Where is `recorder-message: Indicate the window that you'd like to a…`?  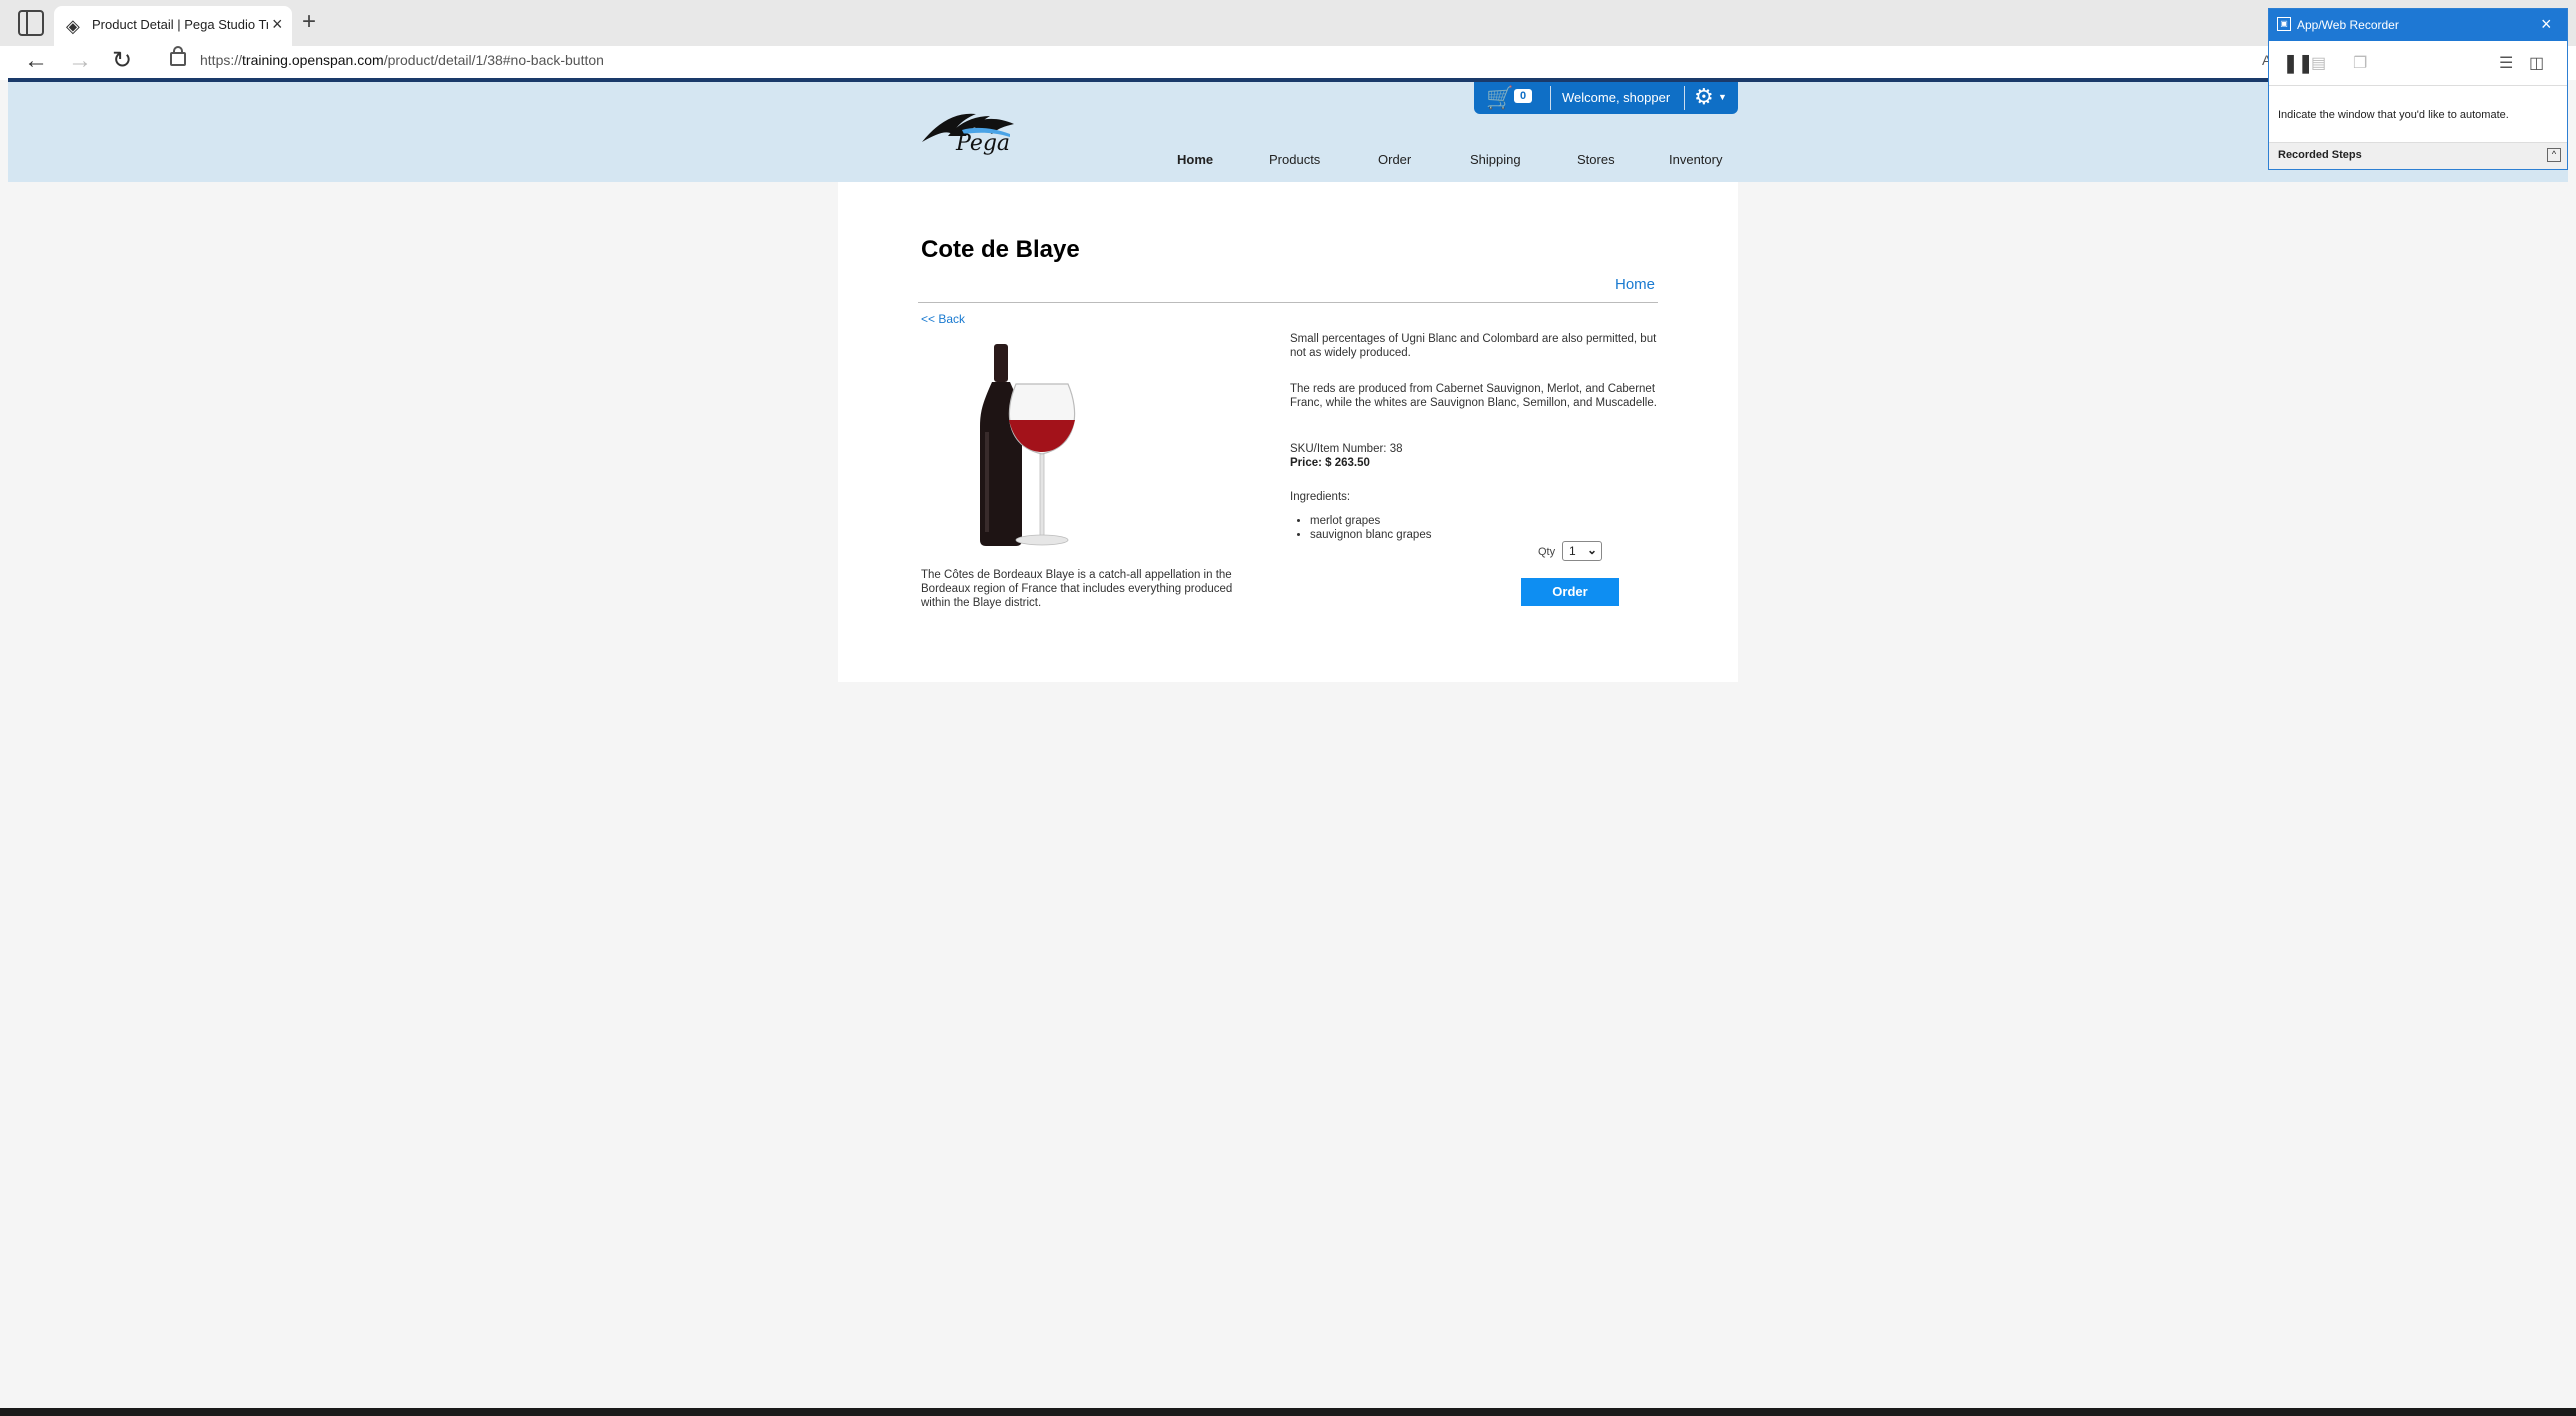 recorder-message: Indicate the window that you'd like to a… is located at coordinates (2393, 115).